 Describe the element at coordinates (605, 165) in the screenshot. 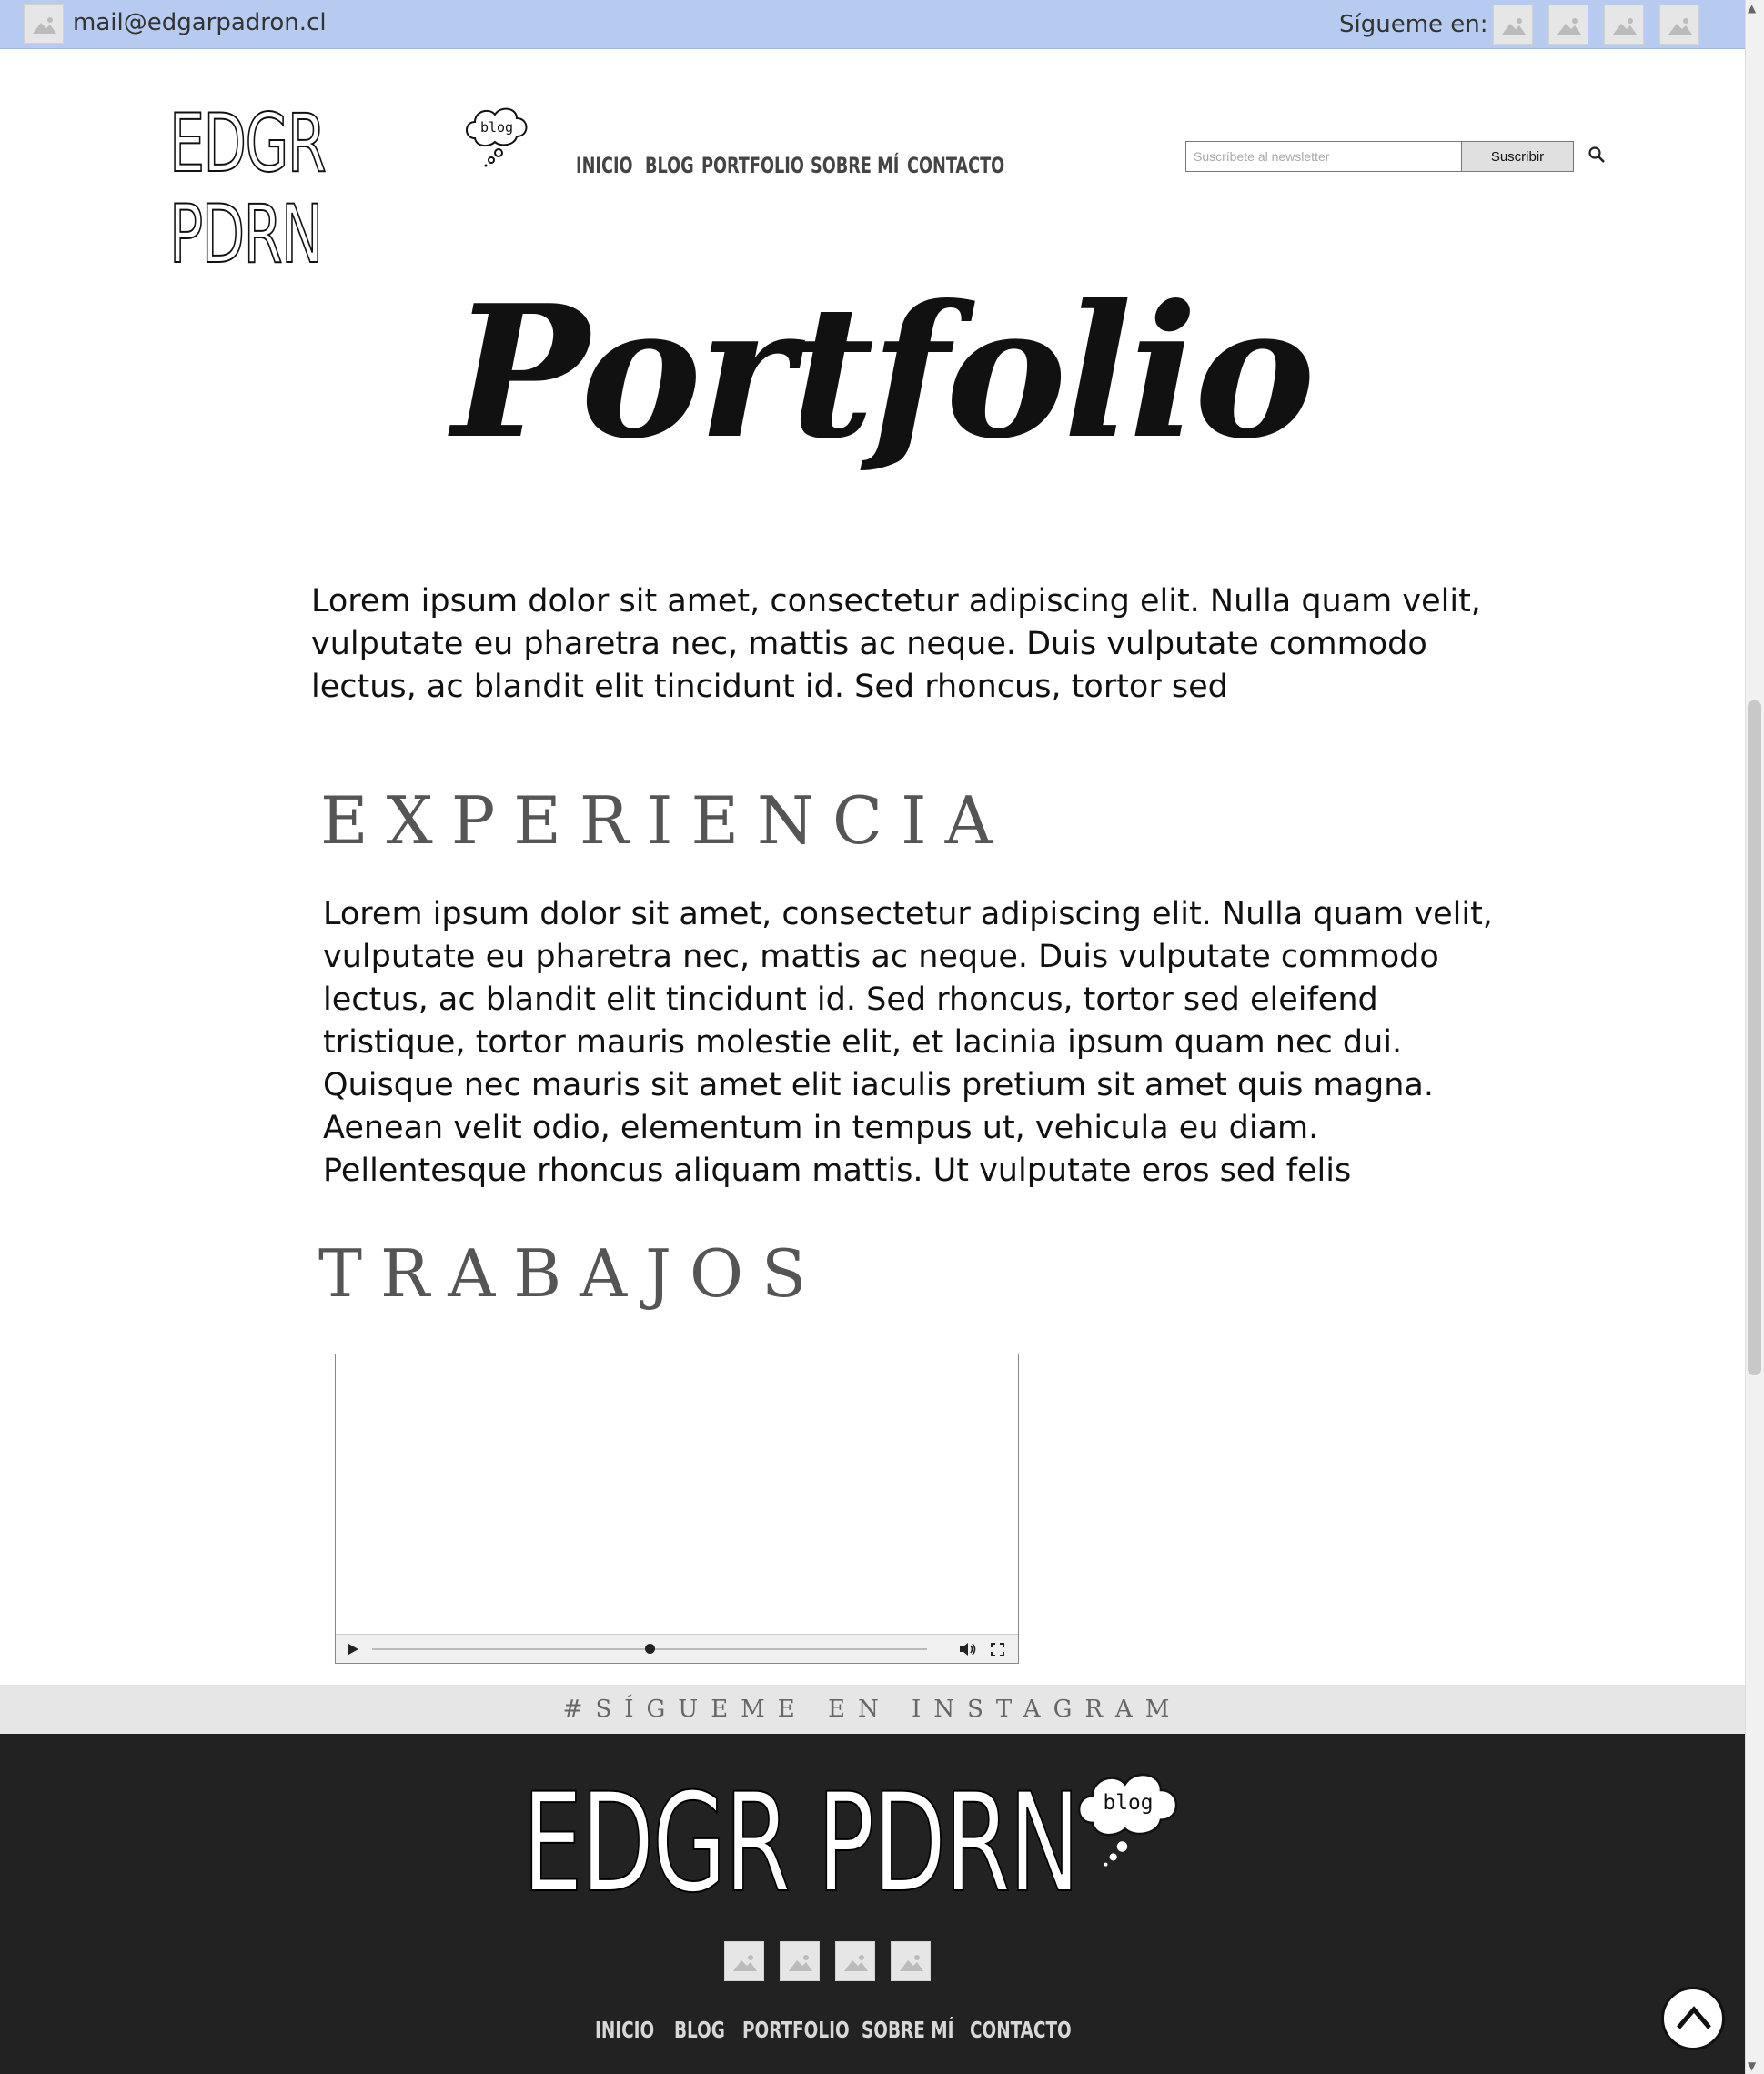

I see `nav-inicio: INICIO` at that location.